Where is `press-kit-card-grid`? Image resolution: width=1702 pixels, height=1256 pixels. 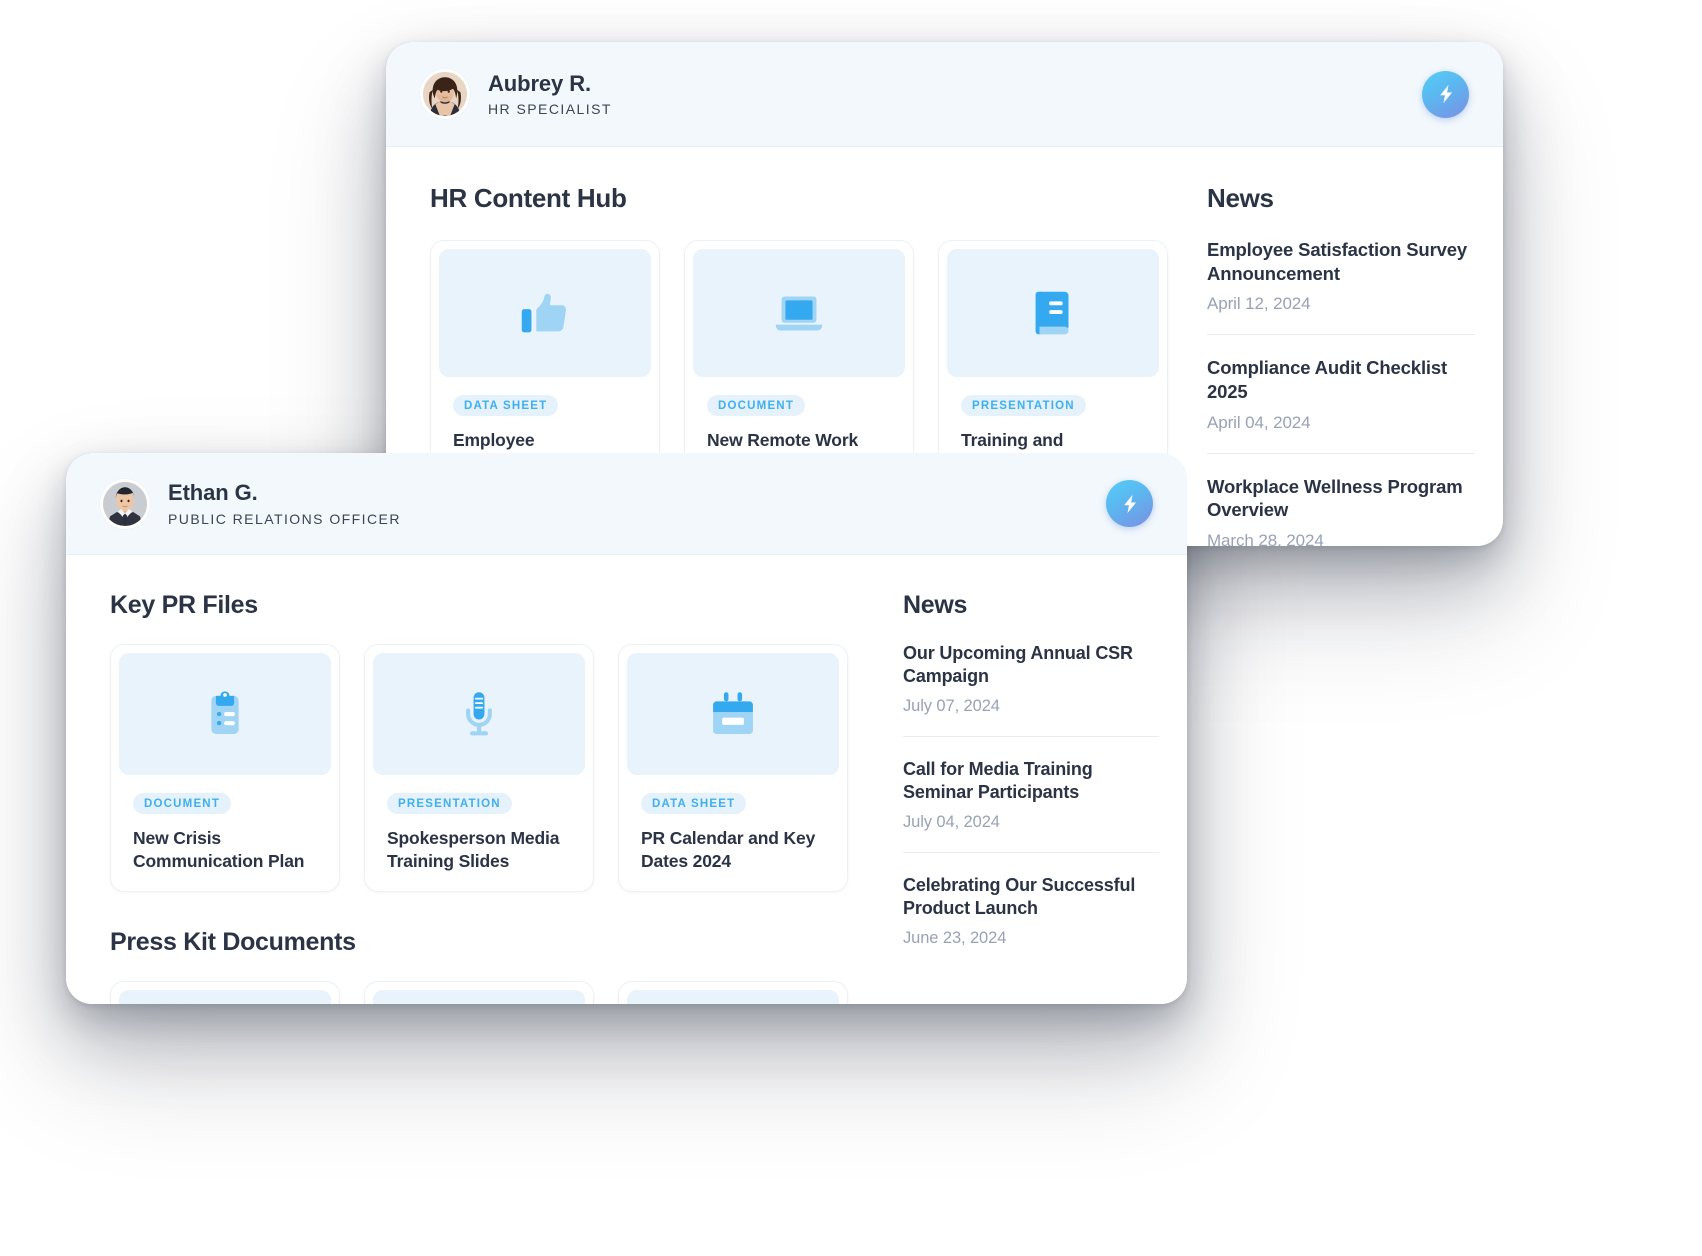
press-kit-card-grid is located at coordinates (498, 992).